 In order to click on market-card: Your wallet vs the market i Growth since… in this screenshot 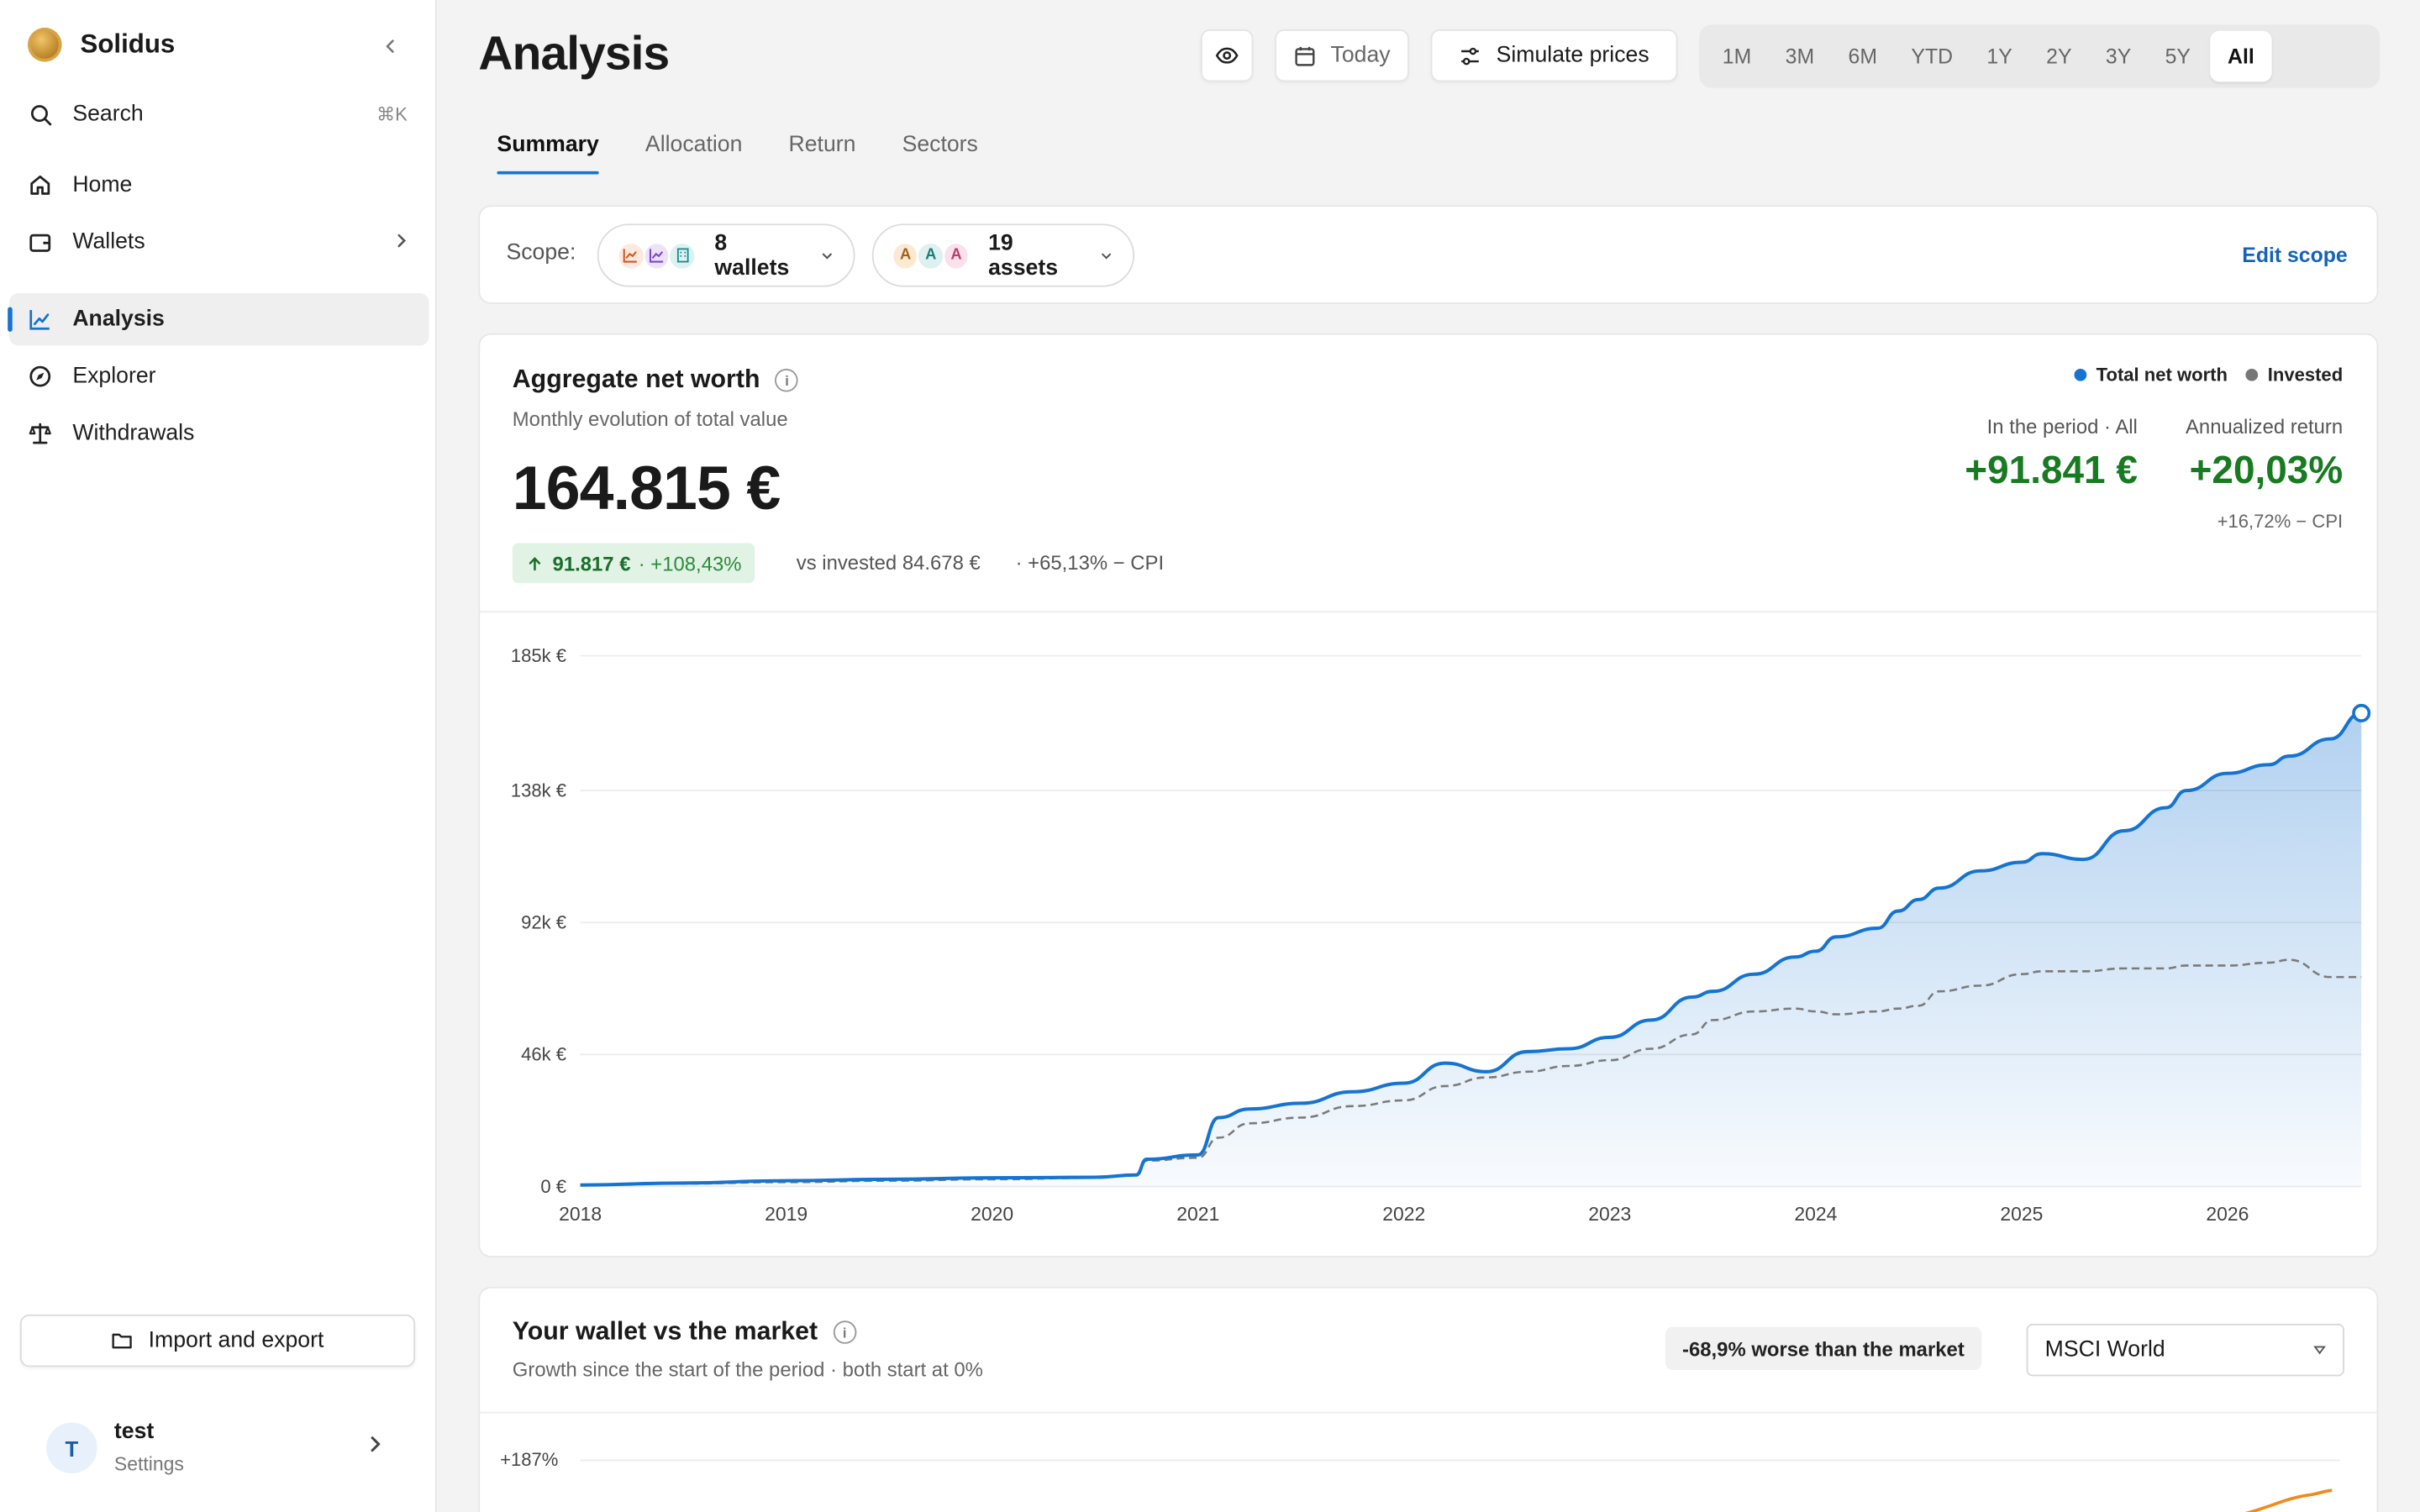, I will do `click(1428, 1399)`.